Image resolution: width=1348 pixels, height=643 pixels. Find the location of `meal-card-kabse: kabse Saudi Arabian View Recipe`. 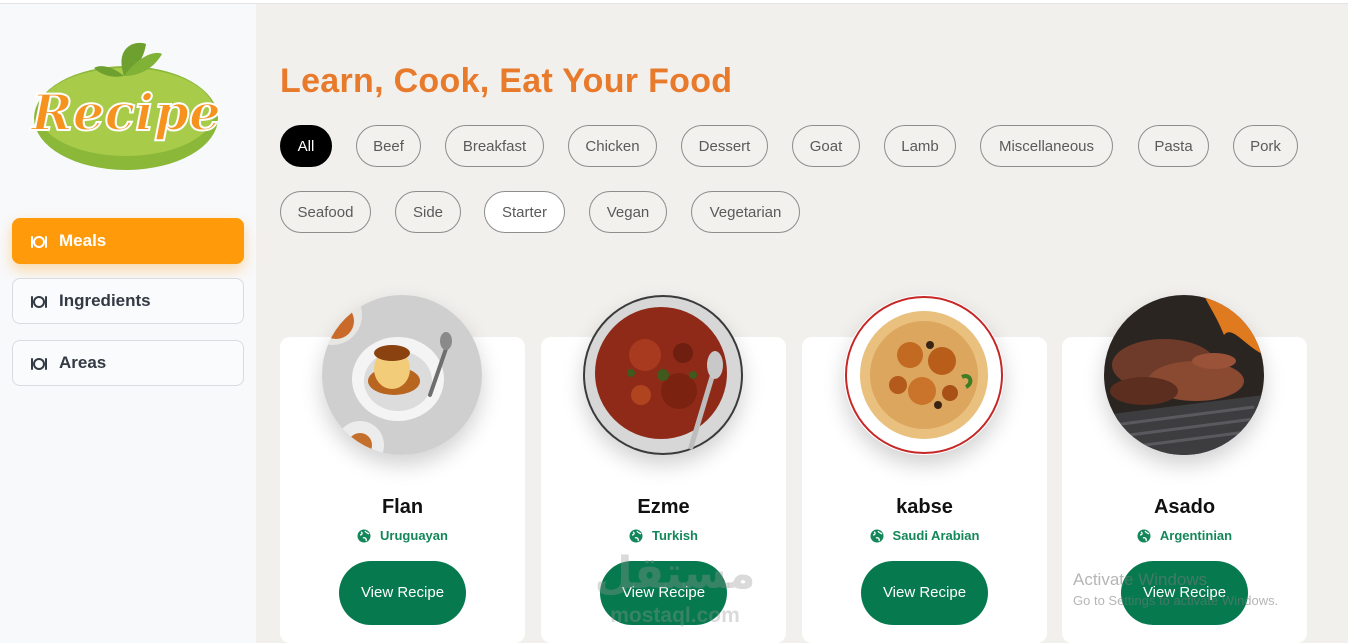

meal-card-kabse: kabse Saudi Arabian View Recipe is located at coordinates (924, 469).